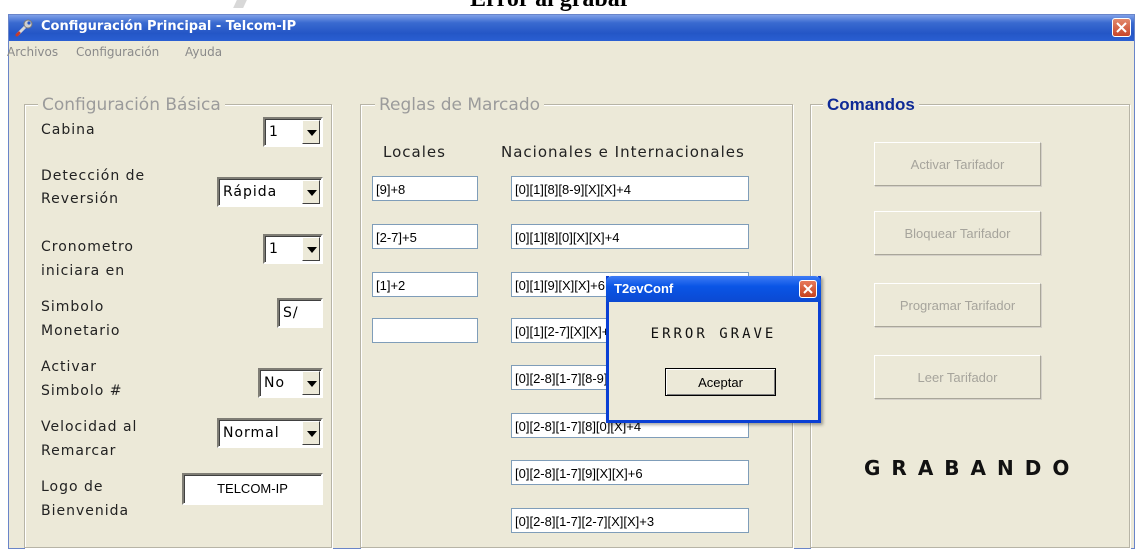 This screenshot has width=1135, height=549. I want to click on deteccion-select: Rápida, so click(270, 192).